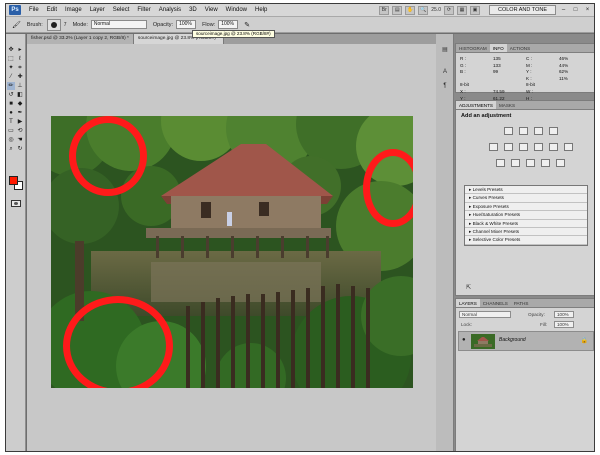 The height and width of the screenshot is (455, 600). What do you see at coordinates (170, 10) in the screenshot?
I see `menu-analysis: Analysis` at bounding box center [170, 10].